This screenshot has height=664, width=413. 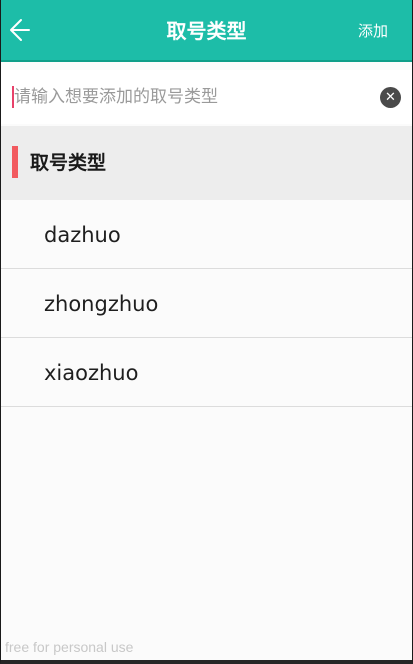 I want to click on list-item: dazhuo, so click(x=206, y=234).